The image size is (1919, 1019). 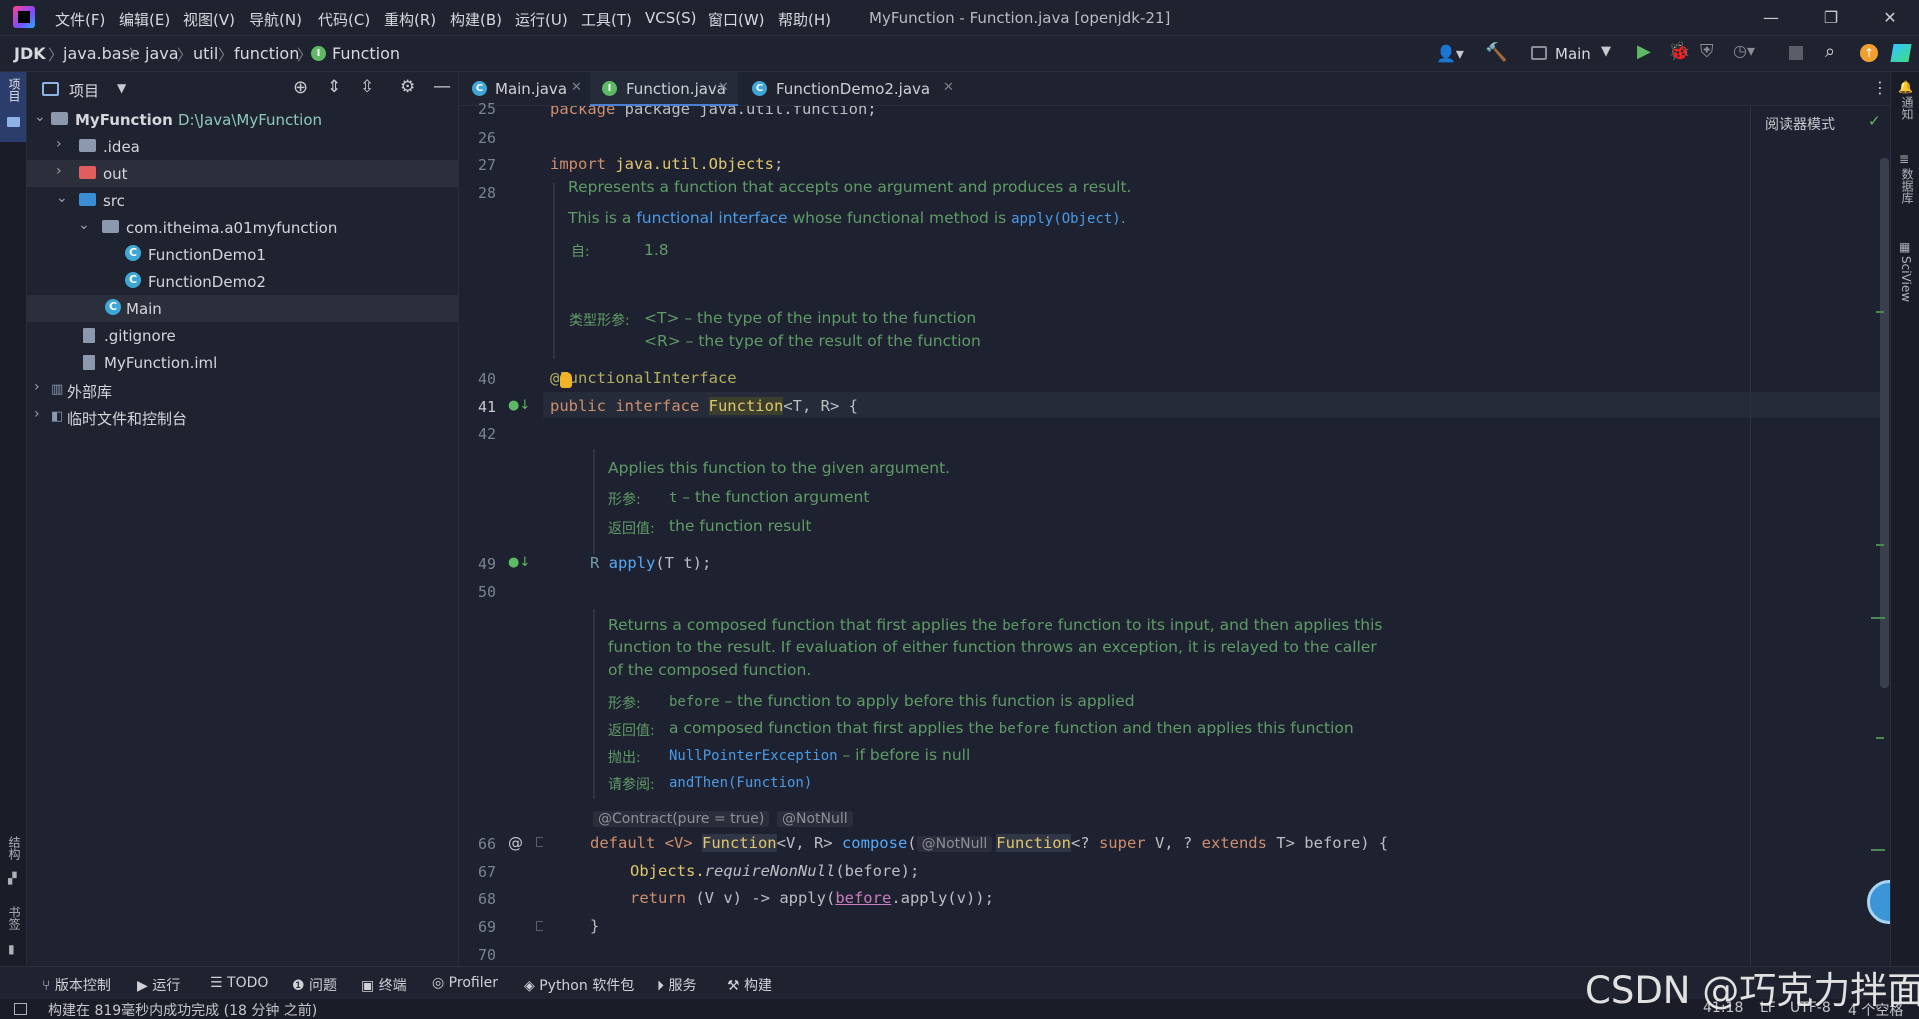 I want to click on bookmarks-tool-tab: 书签 ▮, so click(x=13, y=932).